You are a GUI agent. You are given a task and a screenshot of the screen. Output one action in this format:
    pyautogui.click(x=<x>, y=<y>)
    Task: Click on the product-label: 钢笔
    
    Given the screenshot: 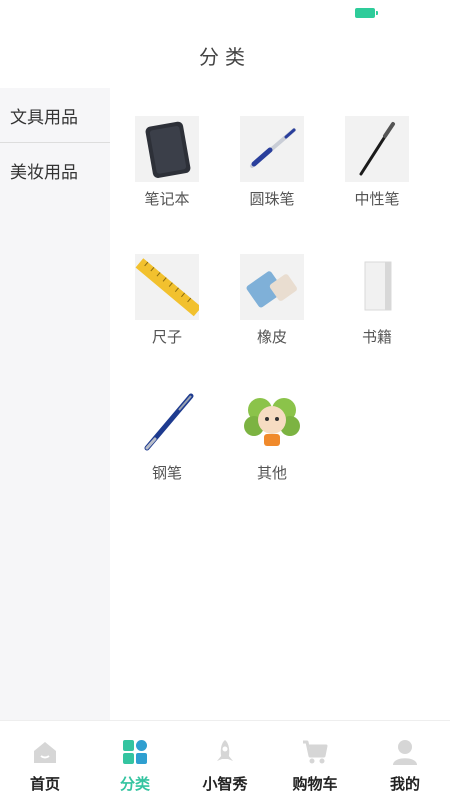 What is the action you would take?
    pyautogui.click(x=166, y=473)
    